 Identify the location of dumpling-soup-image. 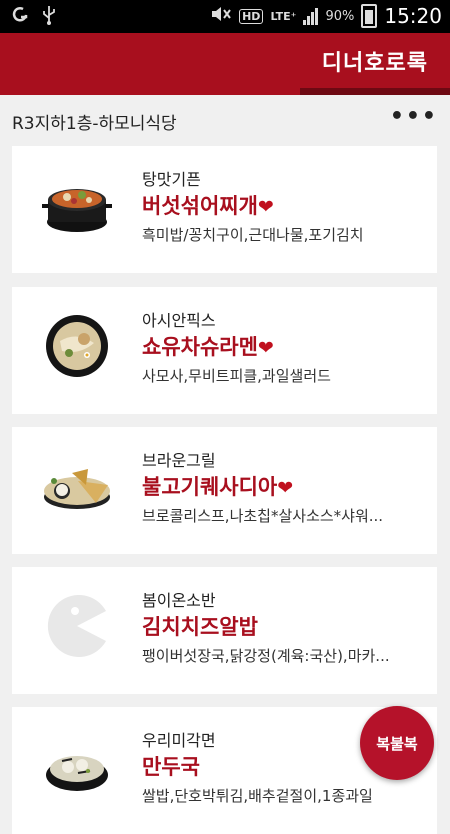
(77, 766).